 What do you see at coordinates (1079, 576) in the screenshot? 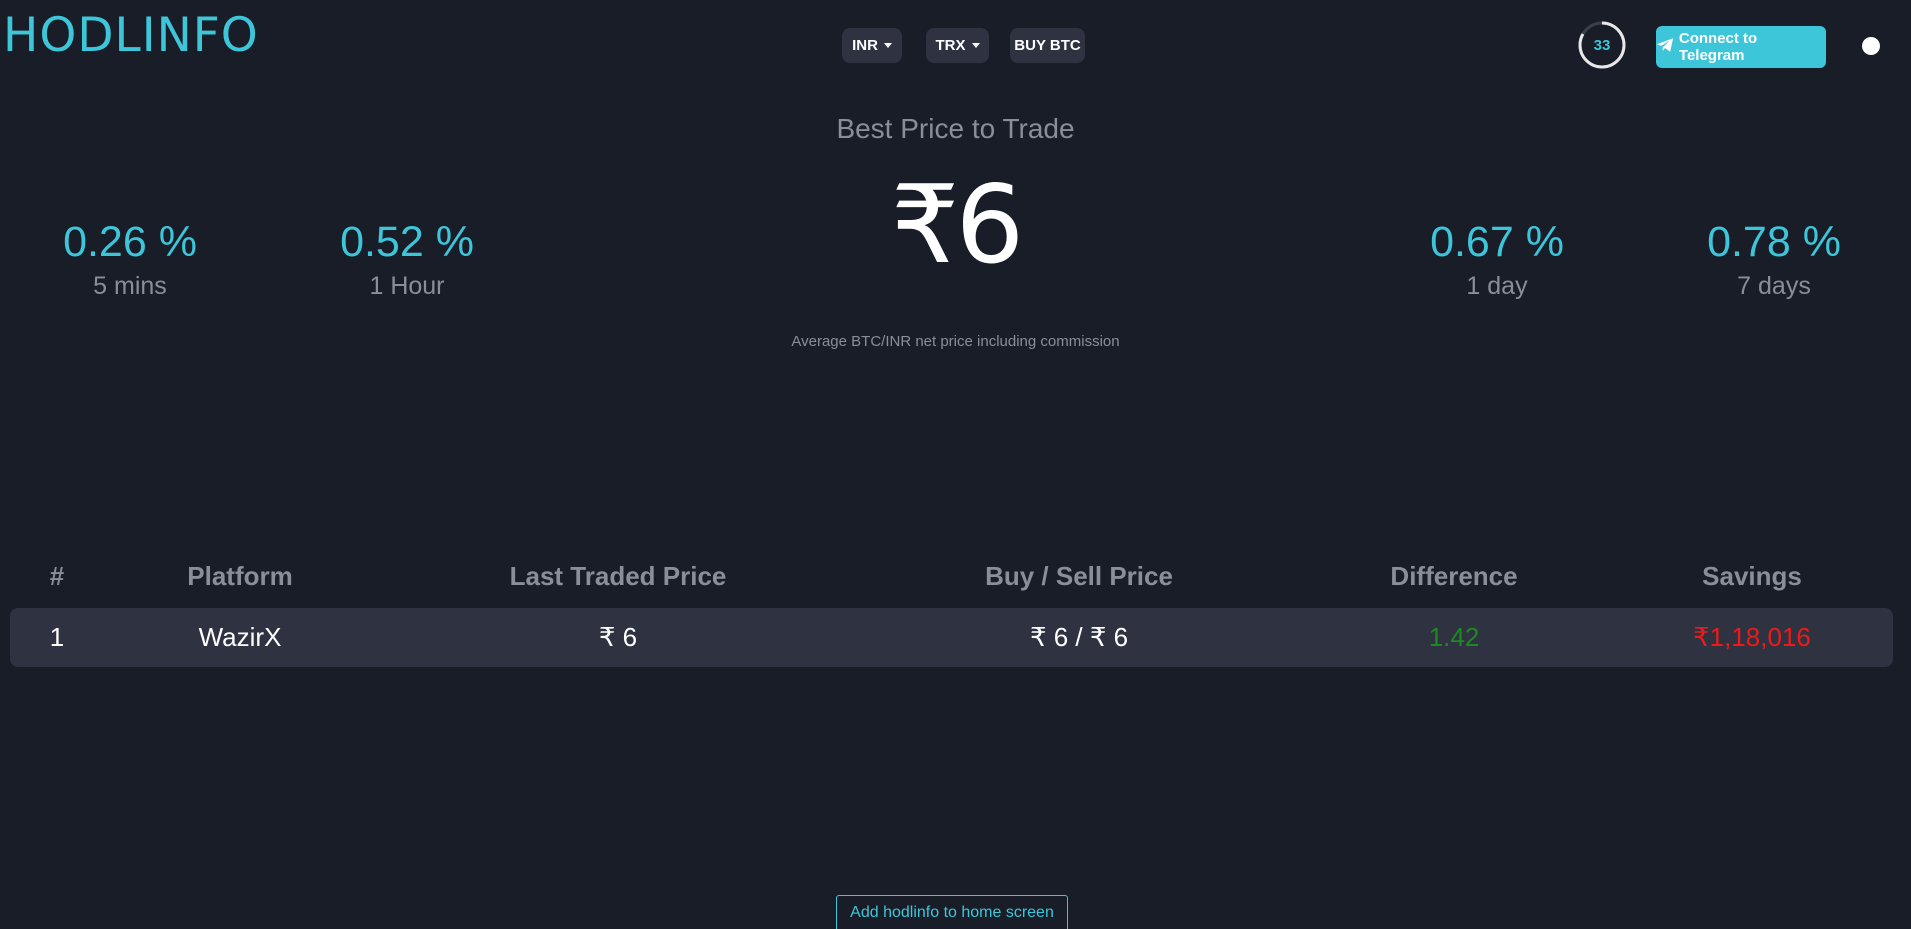
I see `column-header-buy-sell-price: Buy / Sell Price` at bounding box center [1079, 576].